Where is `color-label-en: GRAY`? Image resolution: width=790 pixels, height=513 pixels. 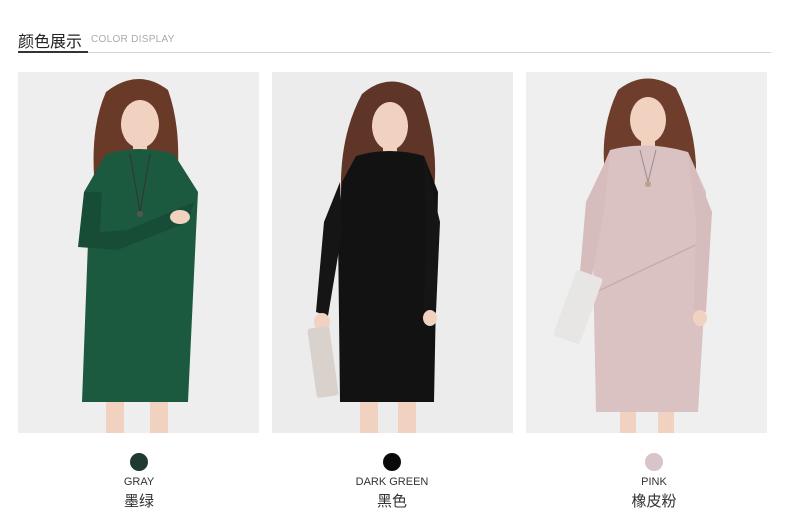
color-label-en: GRAY is located at coordinates (139, 482).